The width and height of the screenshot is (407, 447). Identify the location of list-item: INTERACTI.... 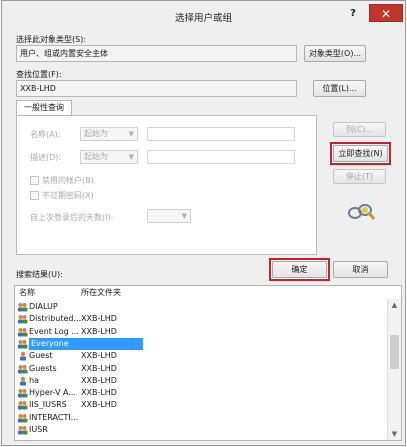
(200, 418).